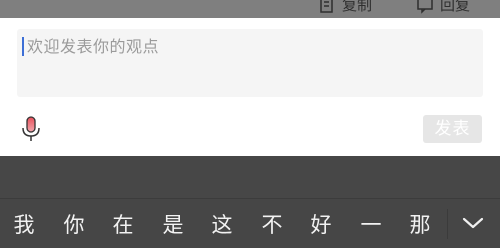 The image size is (500, 248). Describe the element at coordinates (452, 129) in the screenshot. I see `submit-button: 发表` at that location.